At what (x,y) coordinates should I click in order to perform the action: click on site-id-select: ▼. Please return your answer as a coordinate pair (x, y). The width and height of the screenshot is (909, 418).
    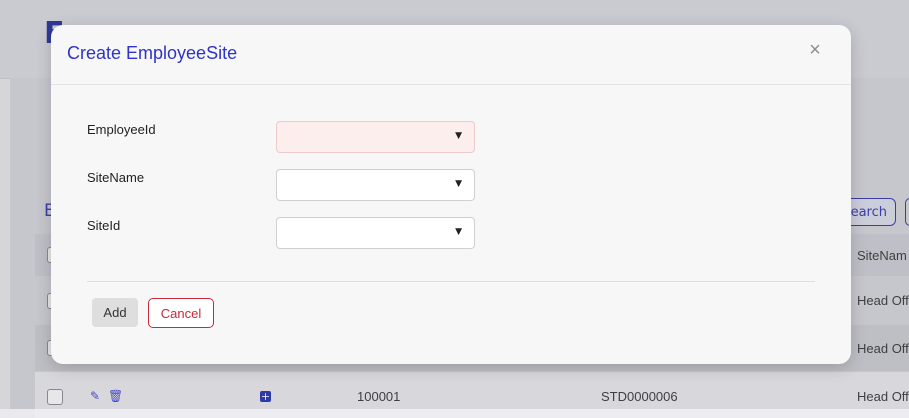
    Looking at the image, I should click on (375, 233).